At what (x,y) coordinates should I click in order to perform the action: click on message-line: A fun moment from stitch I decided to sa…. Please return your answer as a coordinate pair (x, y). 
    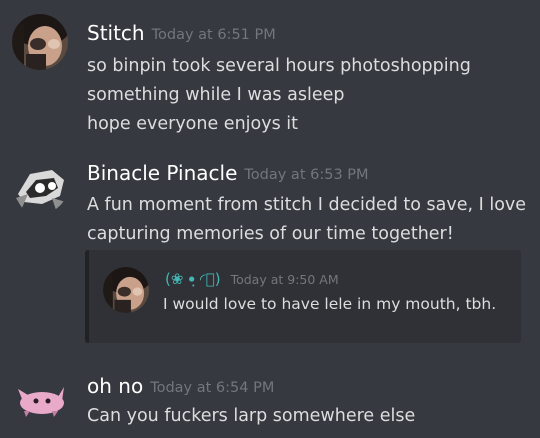
    Looking at the image, I should click on (307, 205).